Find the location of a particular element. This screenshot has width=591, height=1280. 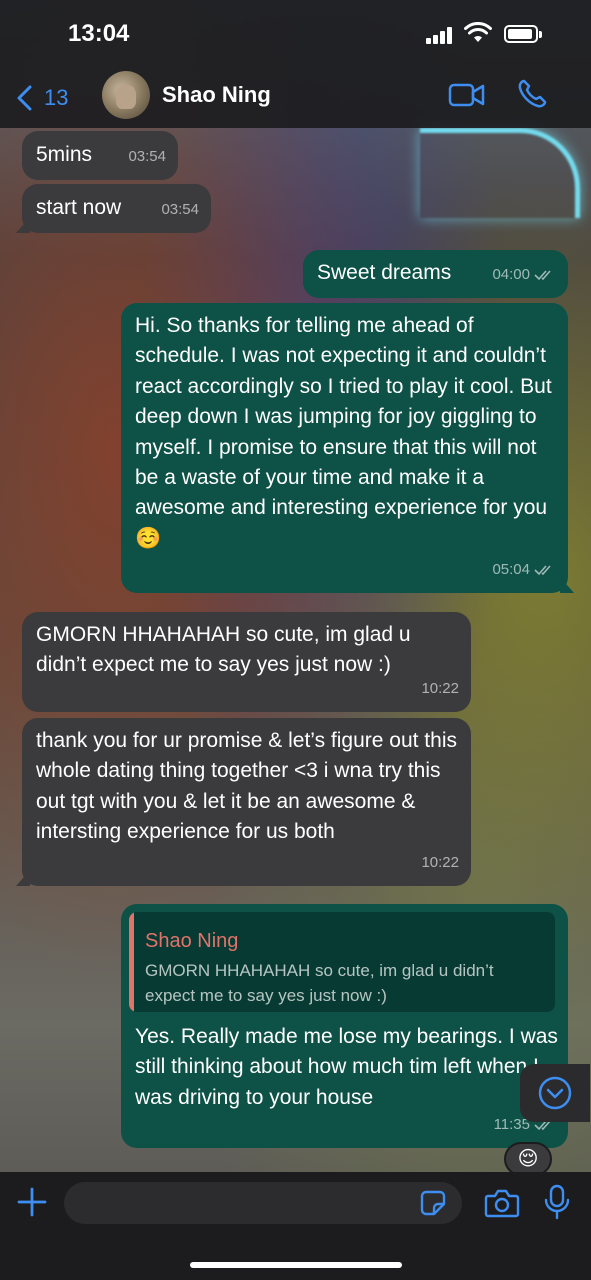

message-bubble-outgoing: Sweet dreams 04:00 is located at coordinates (435, 274).